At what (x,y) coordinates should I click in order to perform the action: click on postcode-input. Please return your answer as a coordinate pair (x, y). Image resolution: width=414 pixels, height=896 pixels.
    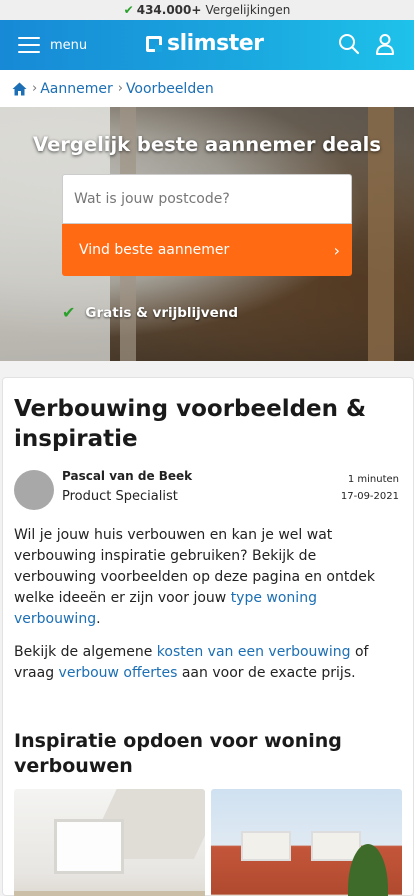
    Looking at the image, I should click on (207, 199).